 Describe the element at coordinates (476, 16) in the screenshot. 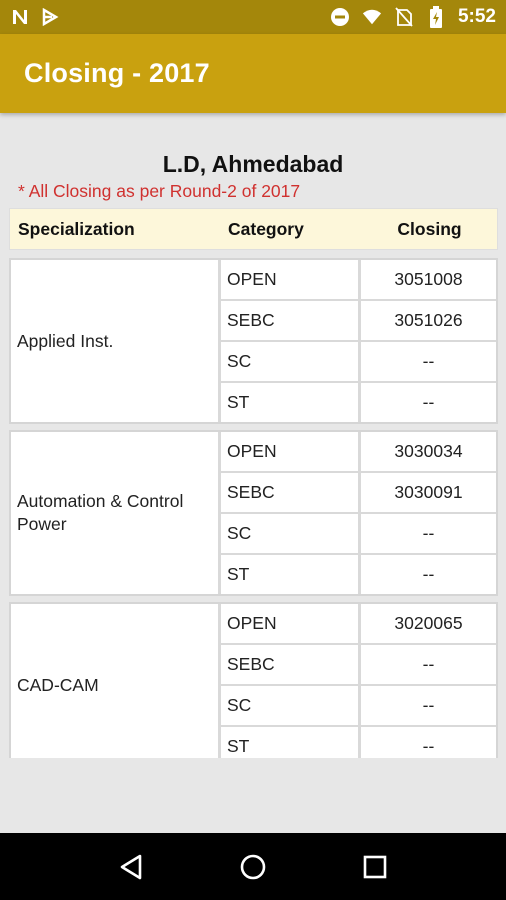

I see `status-time: 5:52` at that location.